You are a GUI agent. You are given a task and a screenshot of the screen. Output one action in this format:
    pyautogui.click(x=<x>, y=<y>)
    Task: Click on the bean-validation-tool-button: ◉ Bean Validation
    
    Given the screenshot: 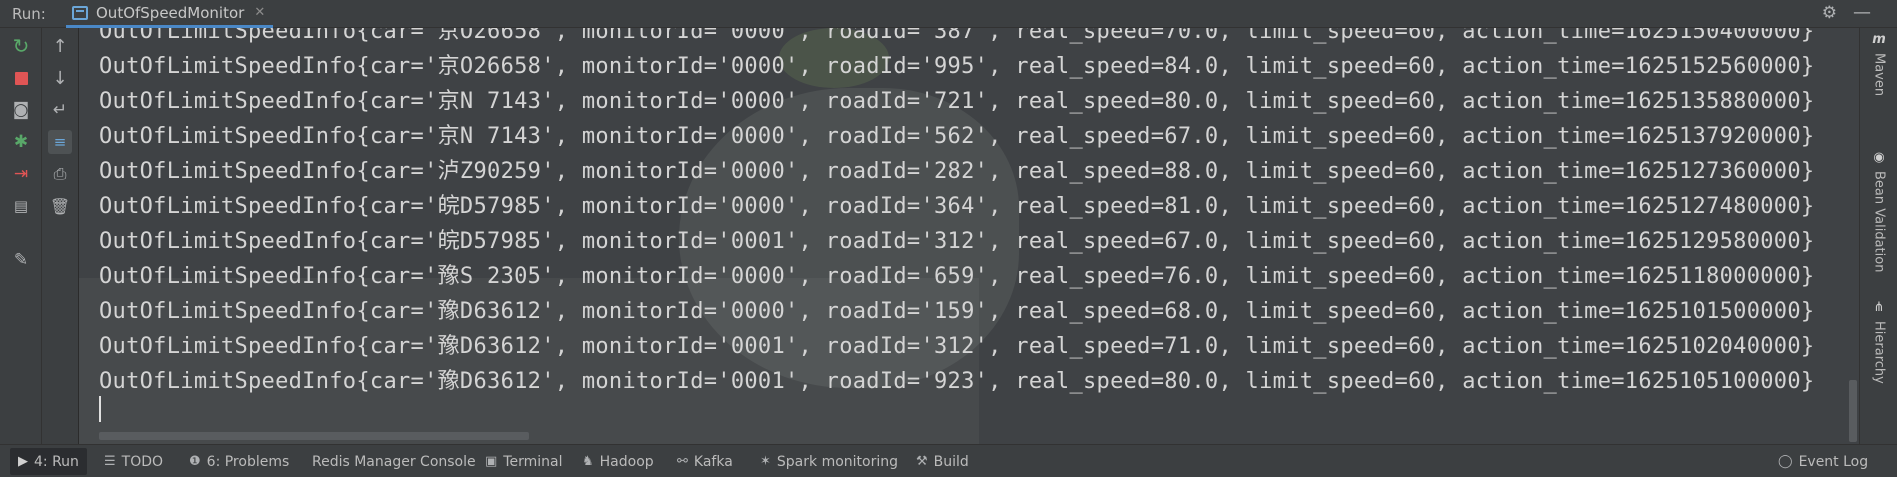 What is the action you would take?
    pyautogui.click(x=1879, y=211)
    